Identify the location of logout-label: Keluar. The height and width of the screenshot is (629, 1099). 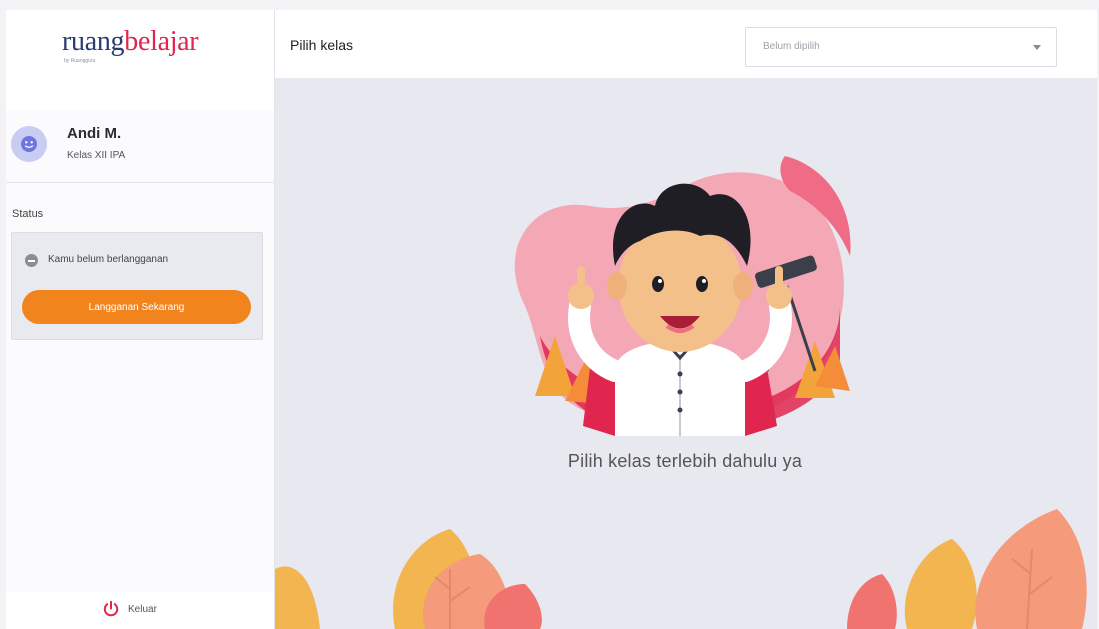
(142, 609).